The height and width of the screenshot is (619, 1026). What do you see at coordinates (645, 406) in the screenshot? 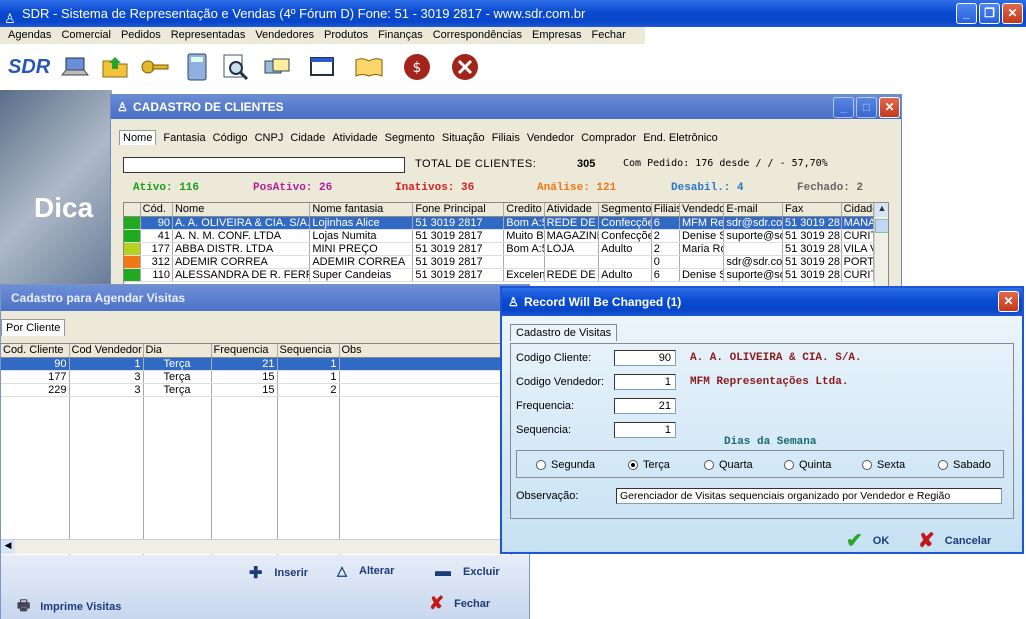
I see `frequencia-field: 21` at bounding box center [645, 406].